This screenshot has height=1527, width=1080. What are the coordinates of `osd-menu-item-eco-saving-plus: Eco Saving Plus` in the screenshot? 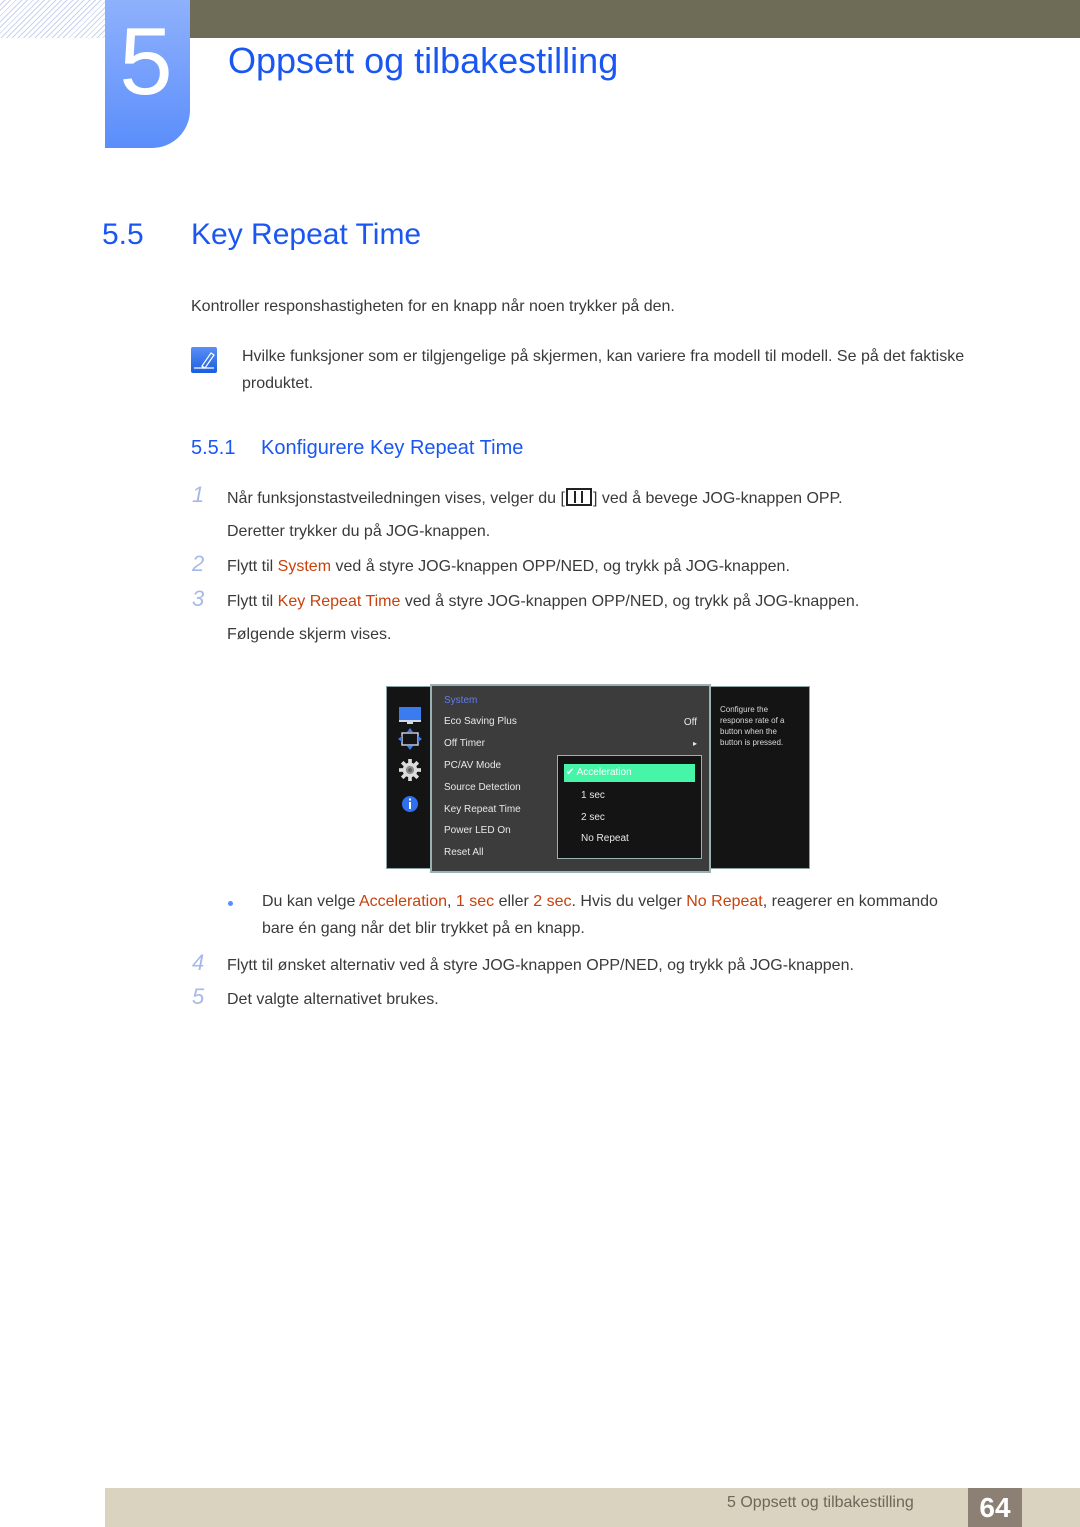 It's located at (480, 721).